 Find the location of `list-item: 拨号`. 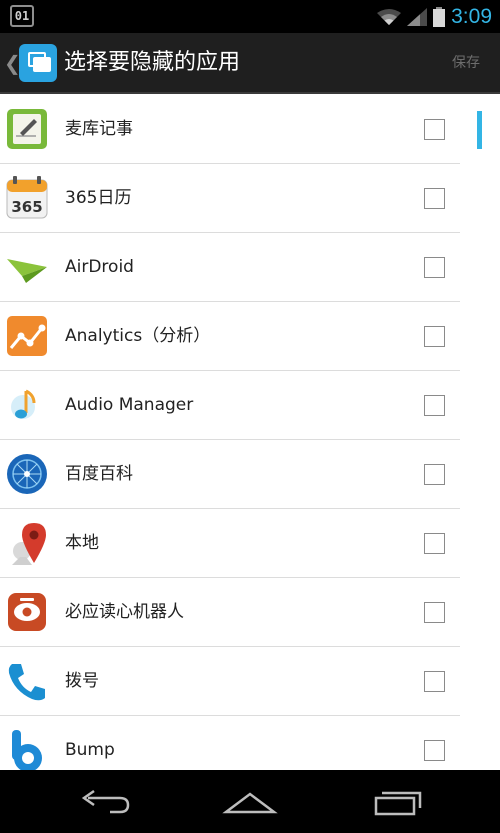

list-item: 拨号 is located at coordinates (230, 681).